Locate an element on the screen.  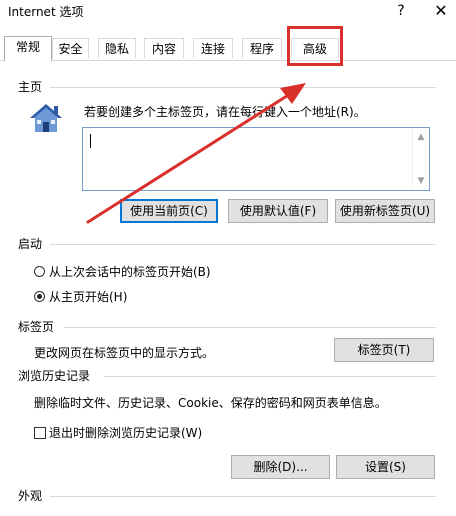
close-button: ✕ is located at coordinates (441, 12).